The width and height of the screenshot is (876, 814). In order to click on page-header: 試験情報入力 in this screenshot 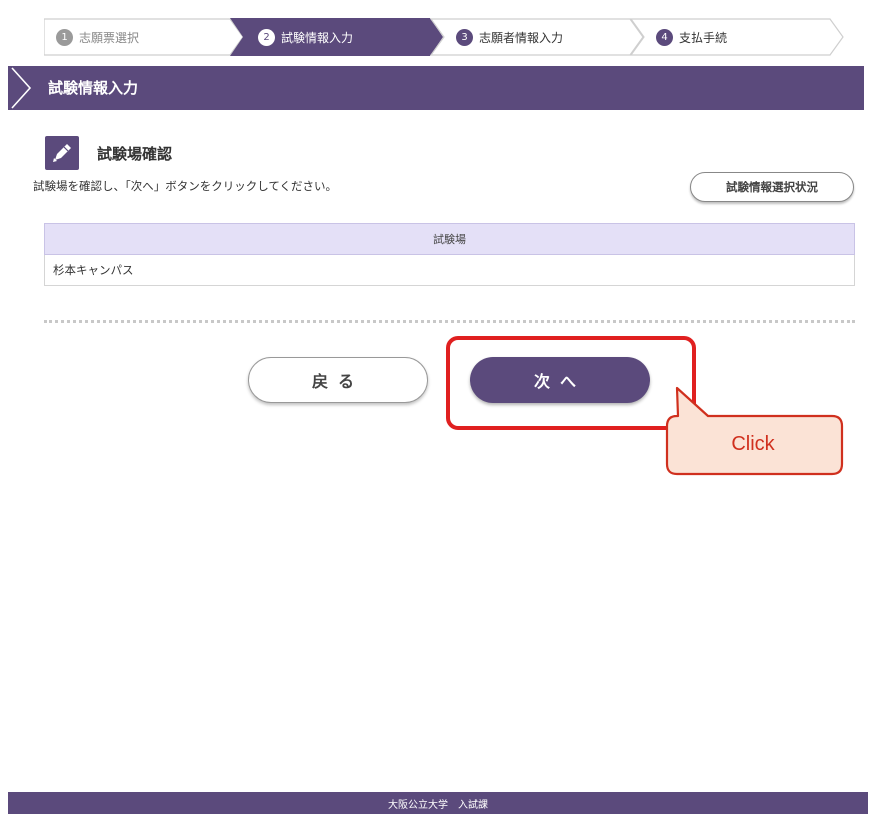, I will do `click(436, 88)`.